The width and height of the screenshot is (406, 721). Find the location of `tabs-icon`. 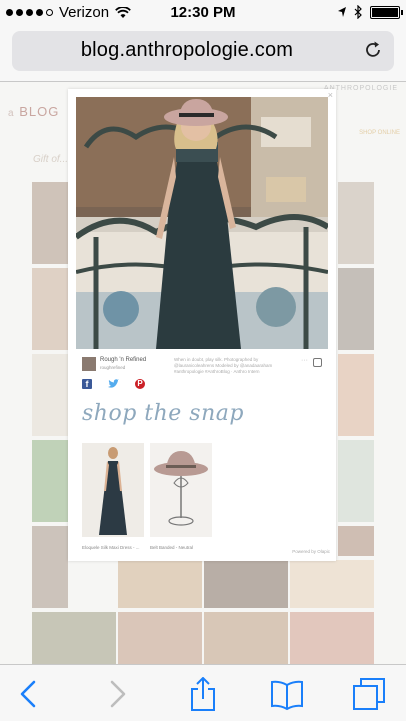

tabs-icon is located at coordinates (369, 694).